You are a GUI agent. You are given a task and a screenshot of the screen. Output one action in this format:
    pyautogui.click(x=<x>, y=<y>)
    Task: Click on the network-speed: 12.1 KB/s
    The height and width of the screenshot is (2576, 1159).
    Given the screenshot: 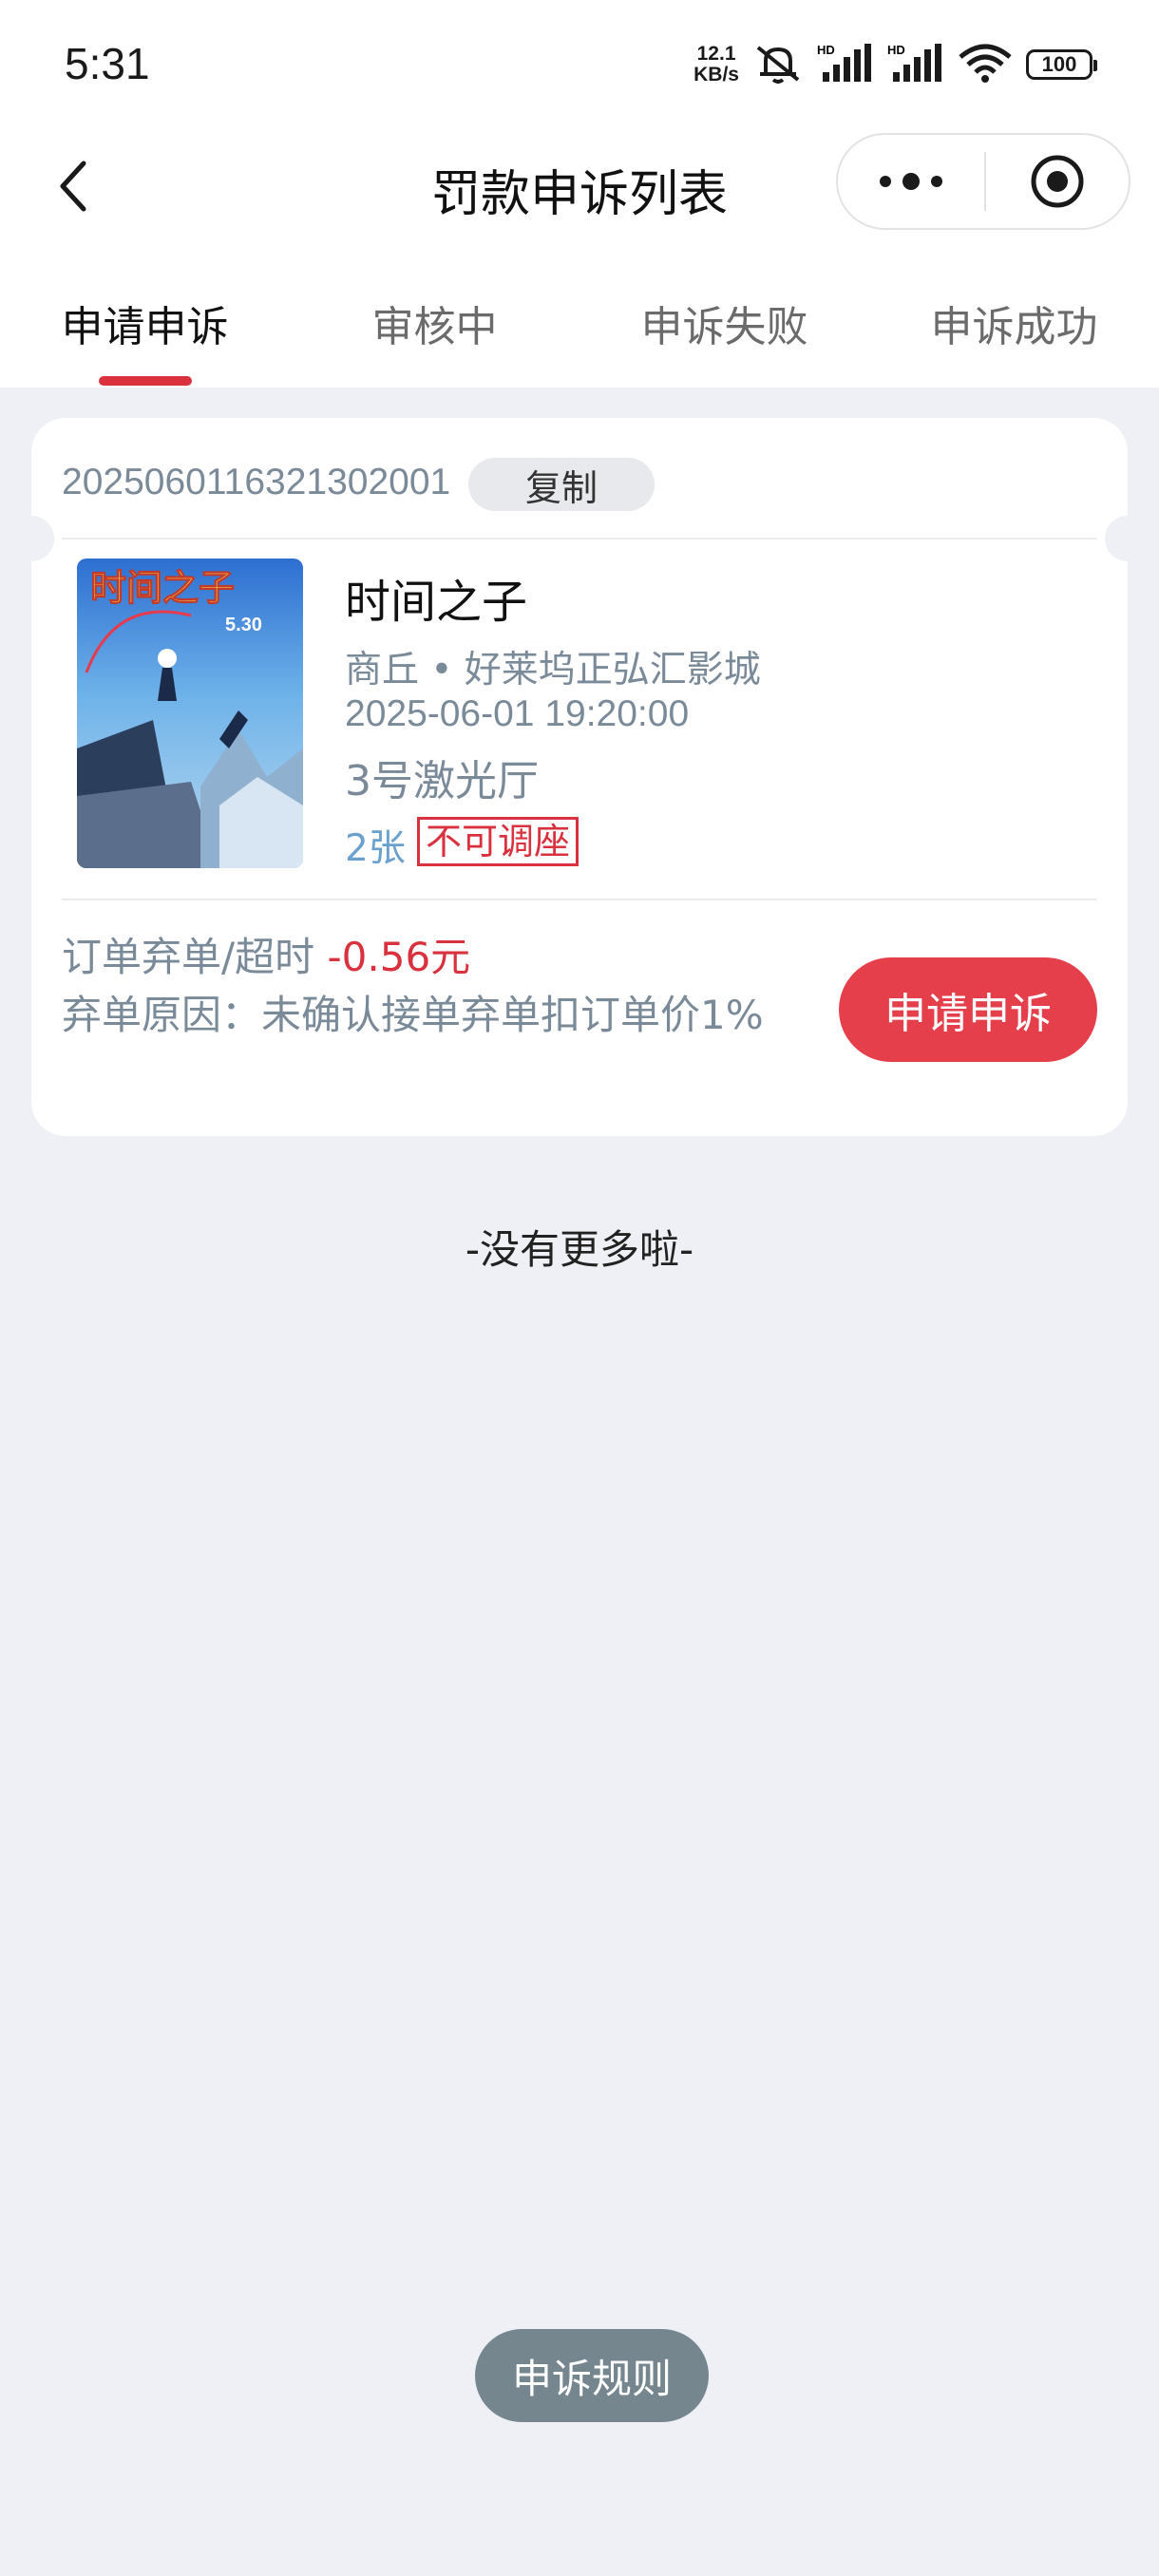 What is the action you would take?
    pyautogui.click(x=716, y=64)
    